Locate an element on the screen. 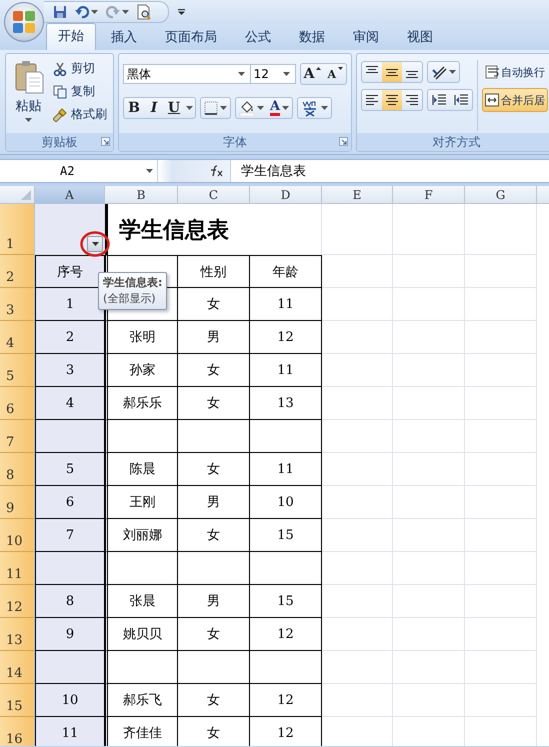  column-header: D is located at coordinates (286, 195).